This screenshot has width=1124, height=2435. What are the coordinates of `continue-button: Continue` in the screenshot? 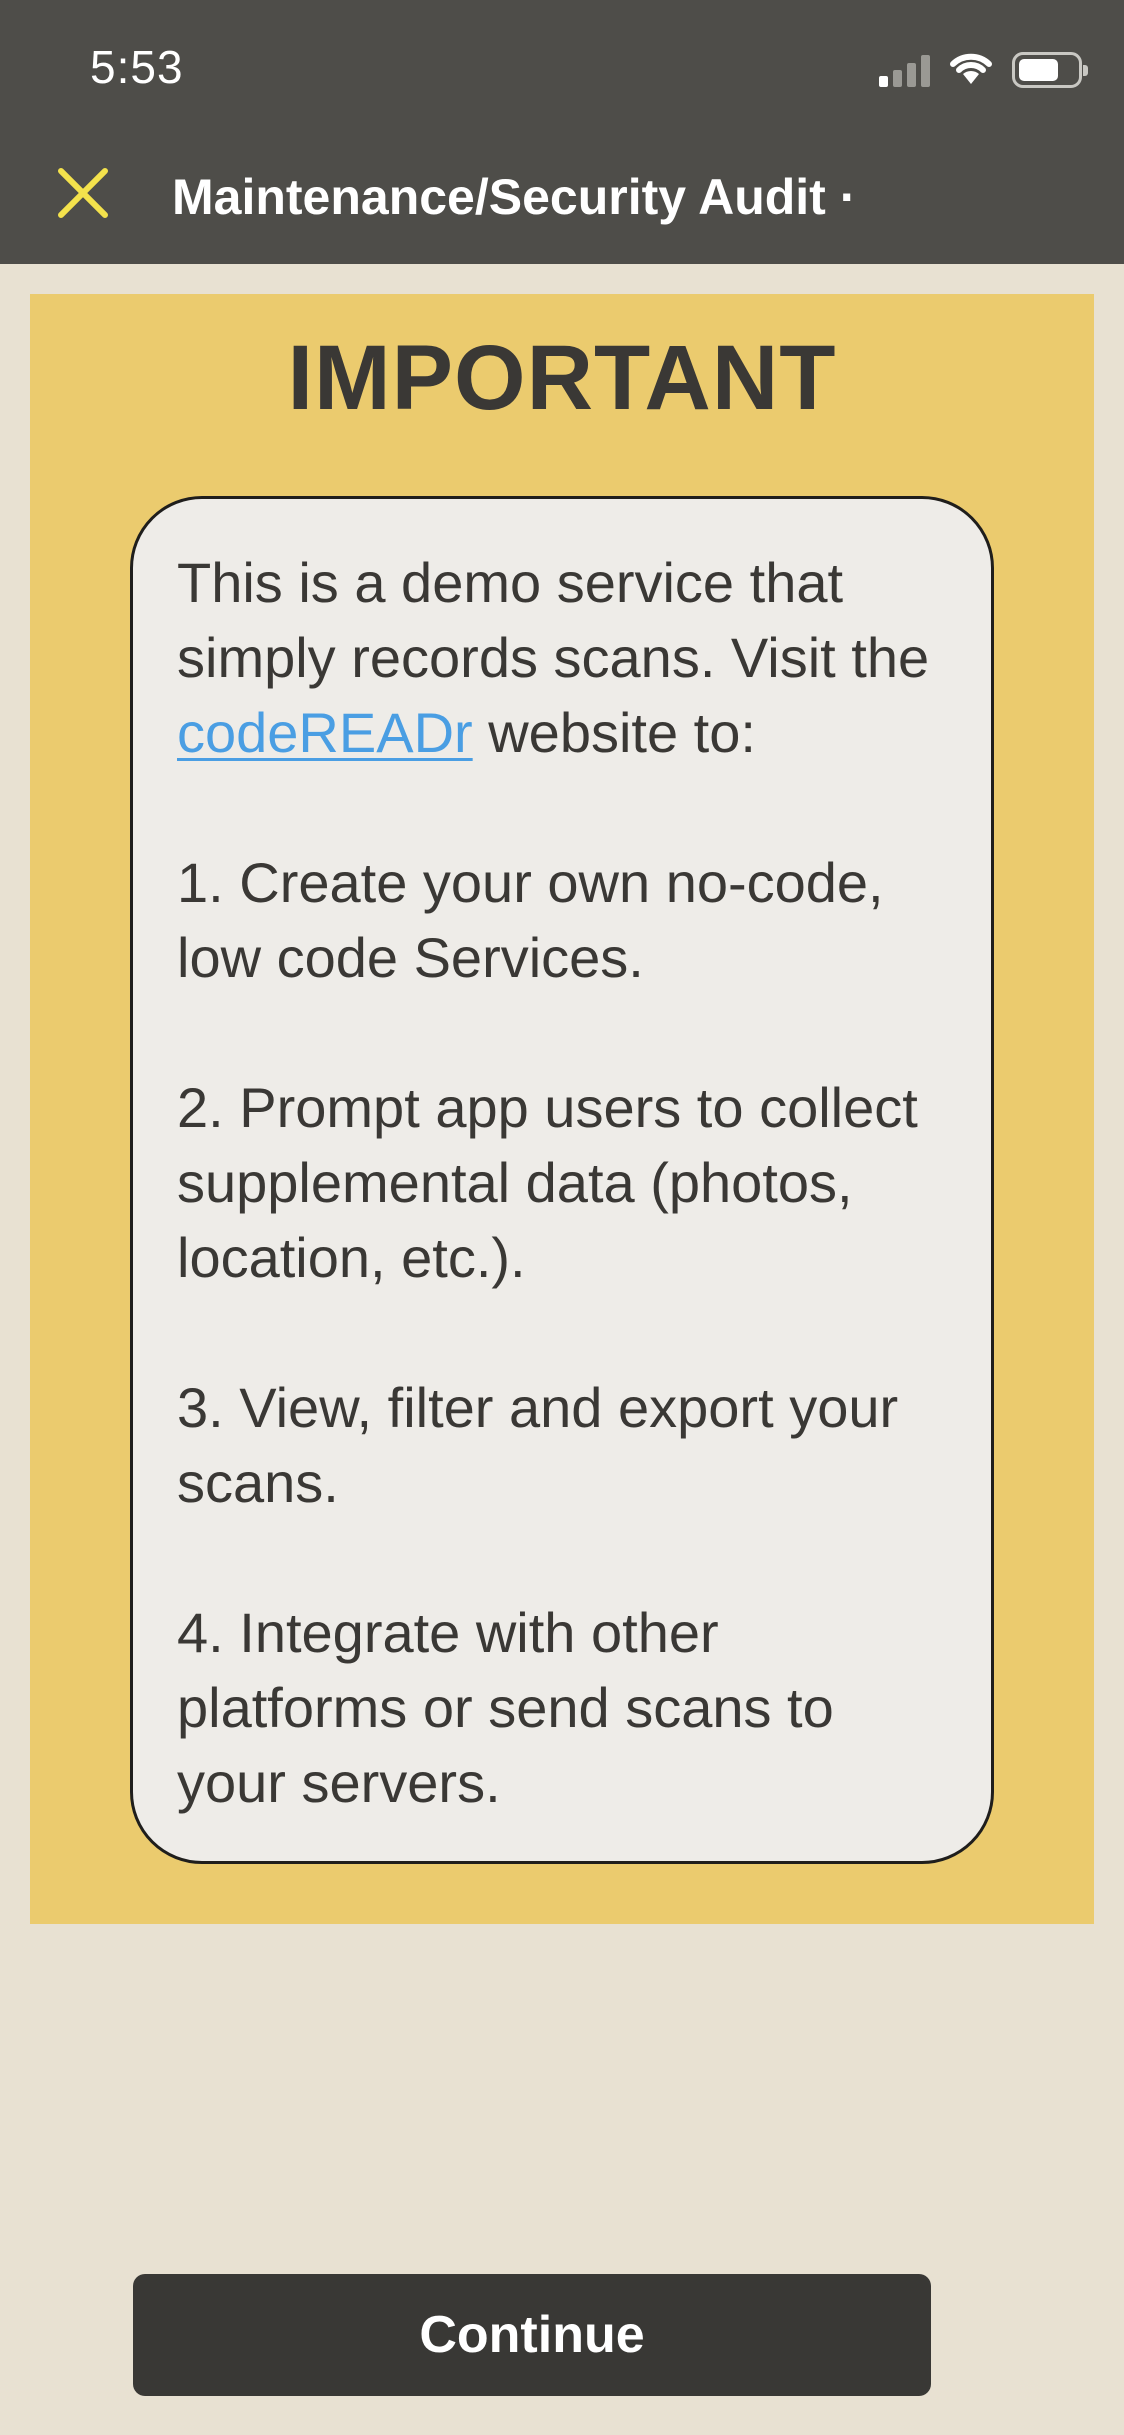 It's located at (532, 2335).